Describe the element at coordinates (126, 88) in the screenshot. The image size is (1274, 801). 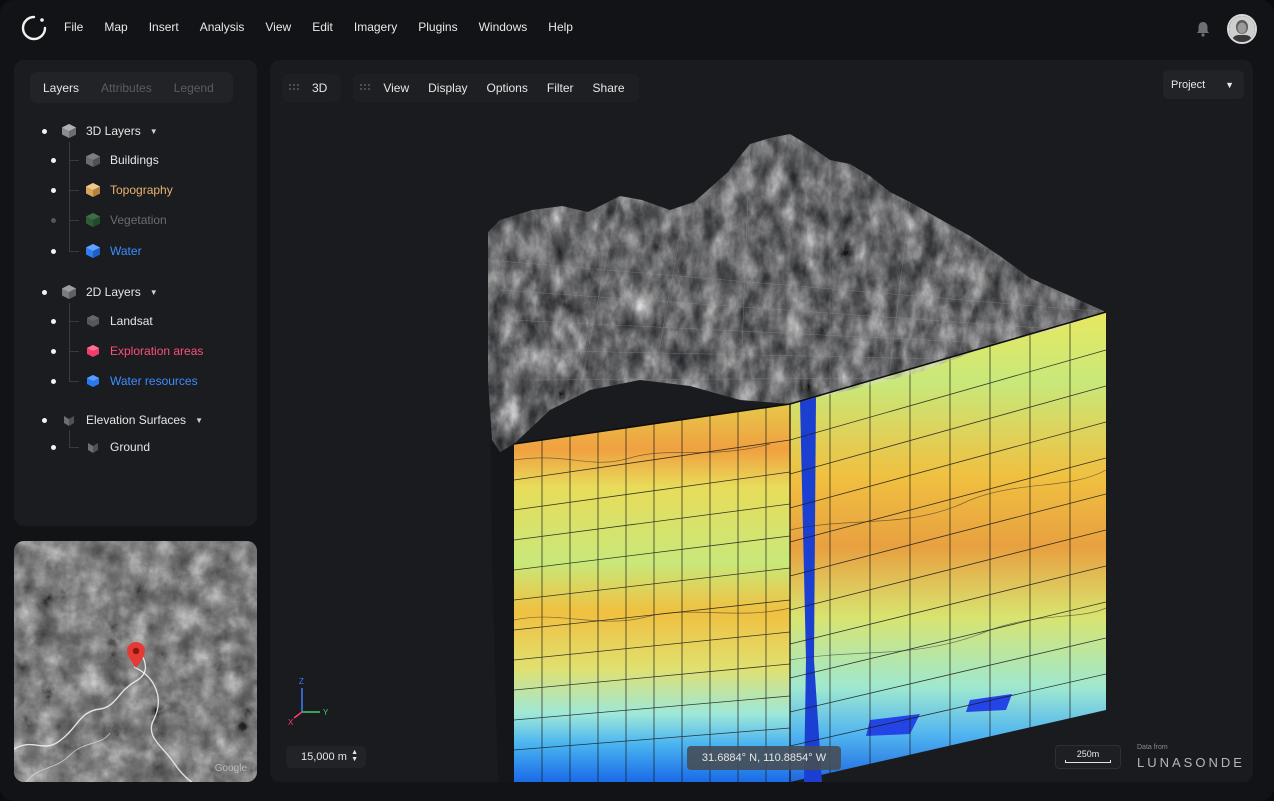
I see `tab-attributes: Attributes` at that location.